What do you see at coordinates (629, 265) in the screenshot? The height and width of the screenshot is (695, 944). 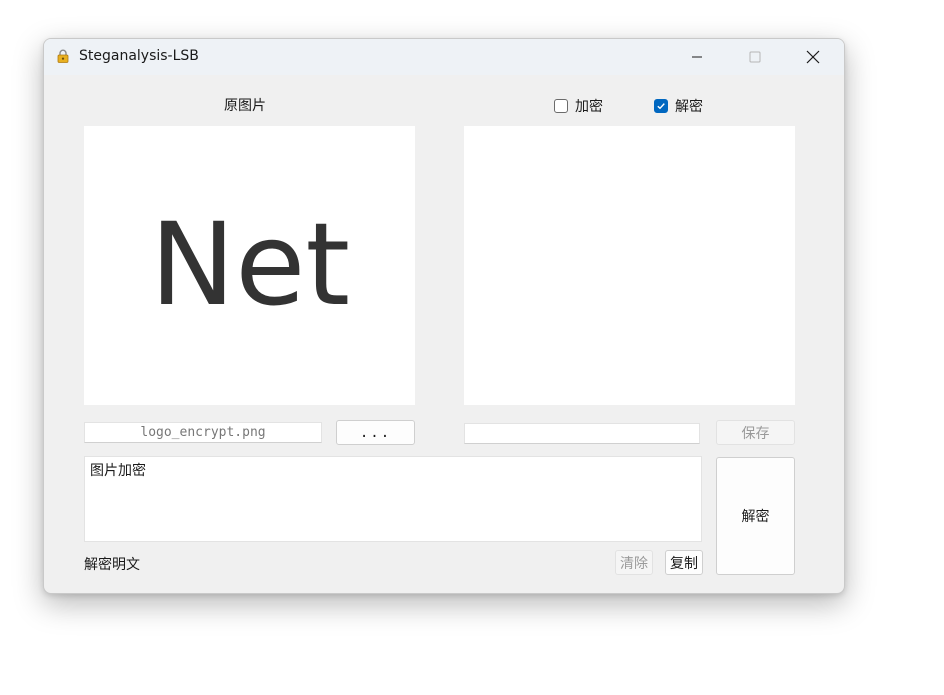 I see `result-image-panel` at bounding box center [629, 265].